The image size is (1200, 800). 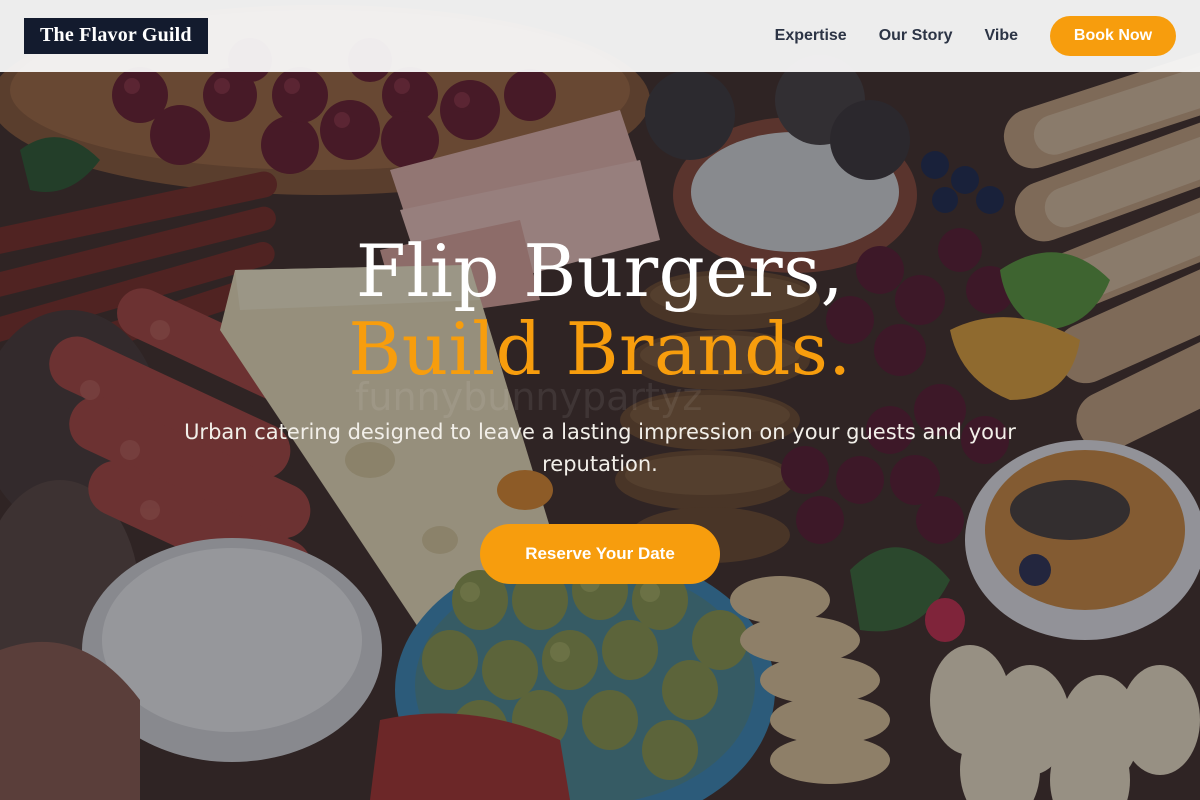 I want to click on book-now-button: Book Now, so click(x=1113, y=36).